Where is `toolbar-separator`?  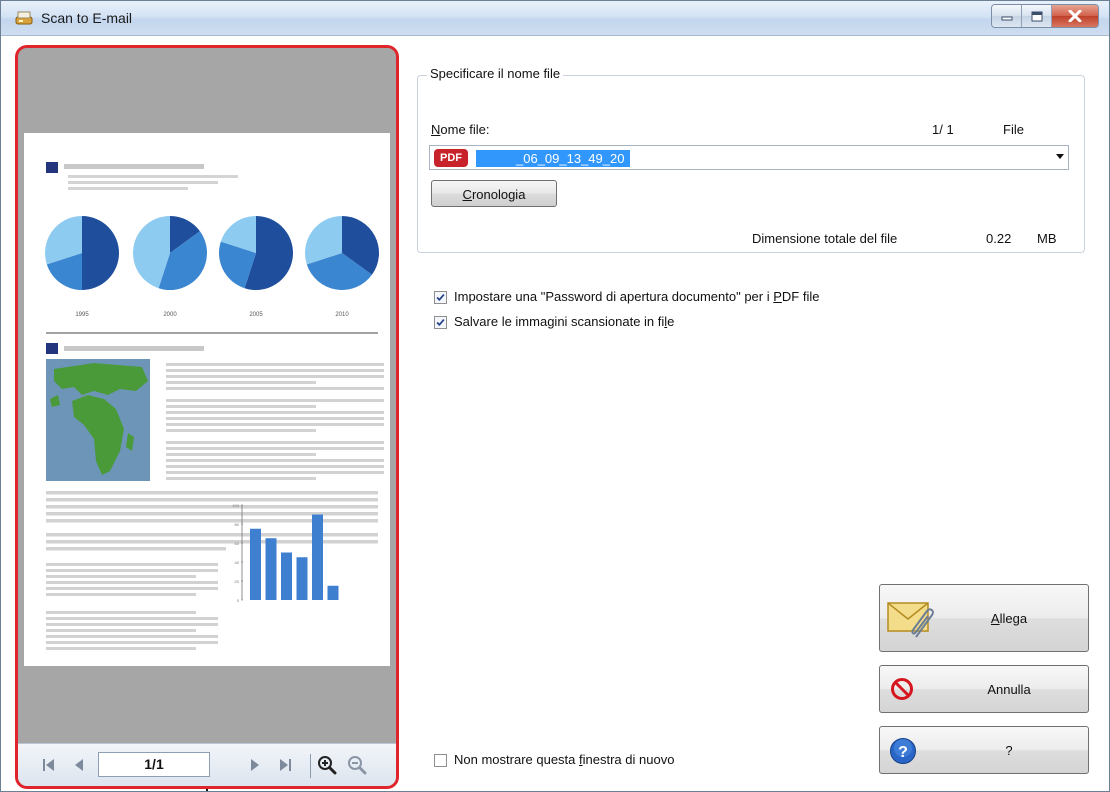
toolbar-separator is located at coordinates (310, 766).